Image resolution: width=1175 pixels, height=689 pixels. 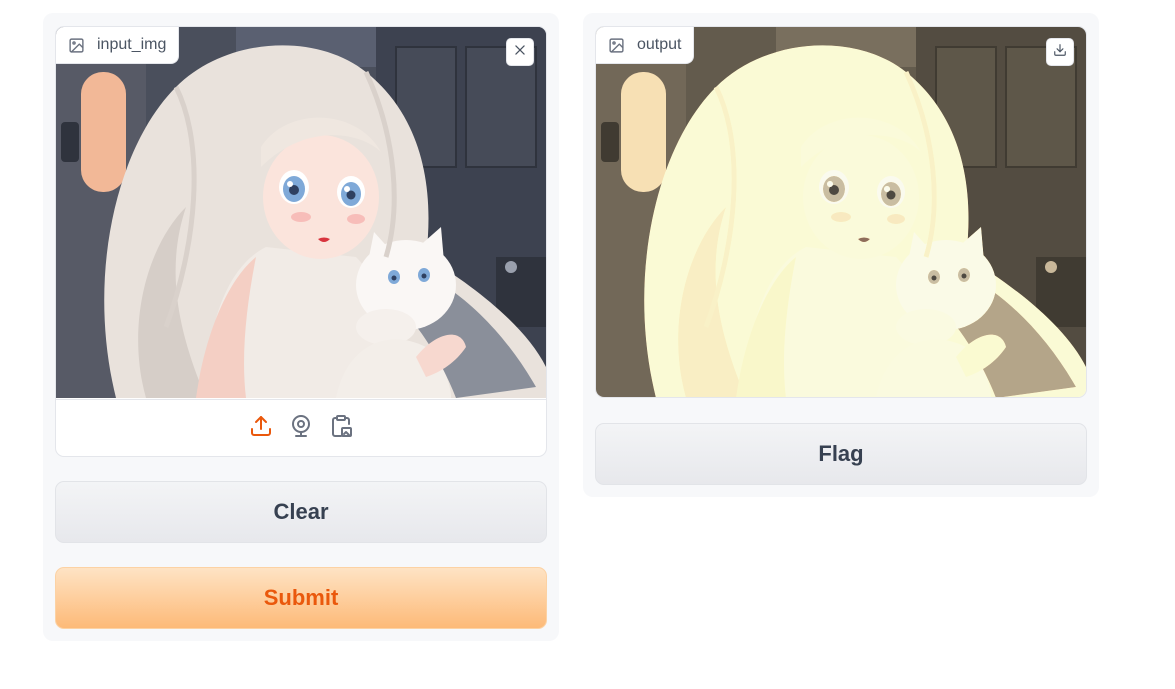 I want to click on input-label-tab: input_img, so click(x=118, y=45).